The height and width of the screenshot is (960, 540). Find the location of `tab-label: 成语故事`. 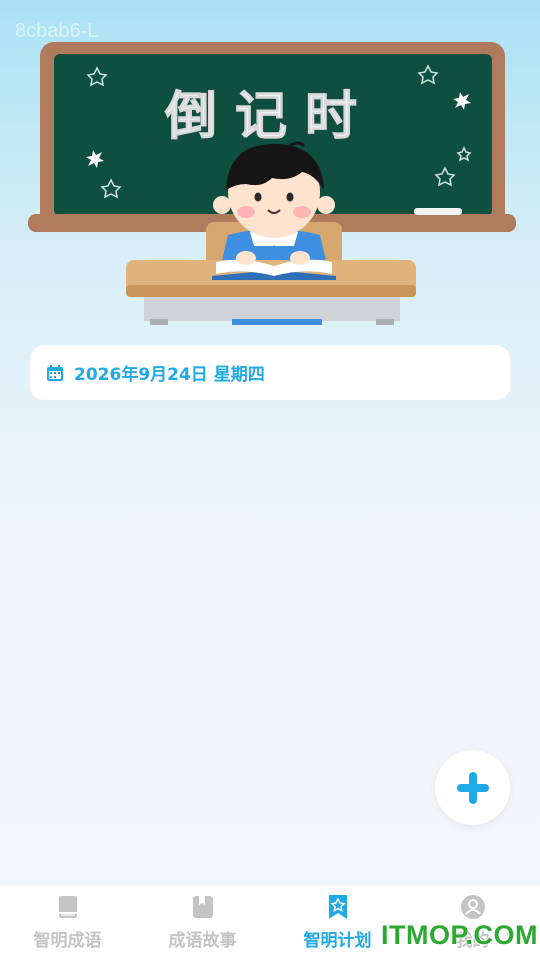

tab-label: 成语故事 is located at coordinates (202, 941).